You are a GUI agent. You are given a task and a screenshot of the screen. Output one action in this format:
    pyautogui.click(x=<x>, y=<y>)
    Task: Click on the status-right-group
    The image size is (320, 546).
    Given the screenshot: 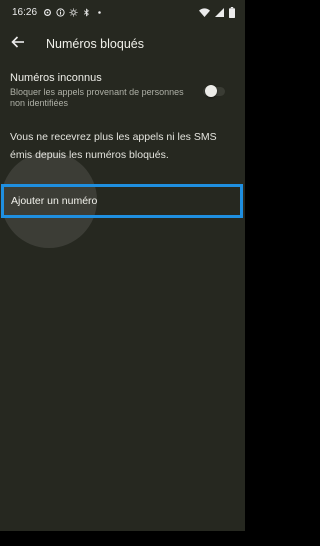 What is the action you would take?
    pyautogui.click(x=217, y=12)
    